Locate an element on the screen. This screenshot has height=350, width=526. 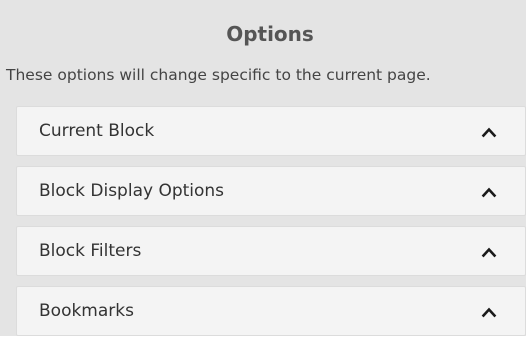
accordion-item-label: Bookmarks is located at coordinates (86, 311).